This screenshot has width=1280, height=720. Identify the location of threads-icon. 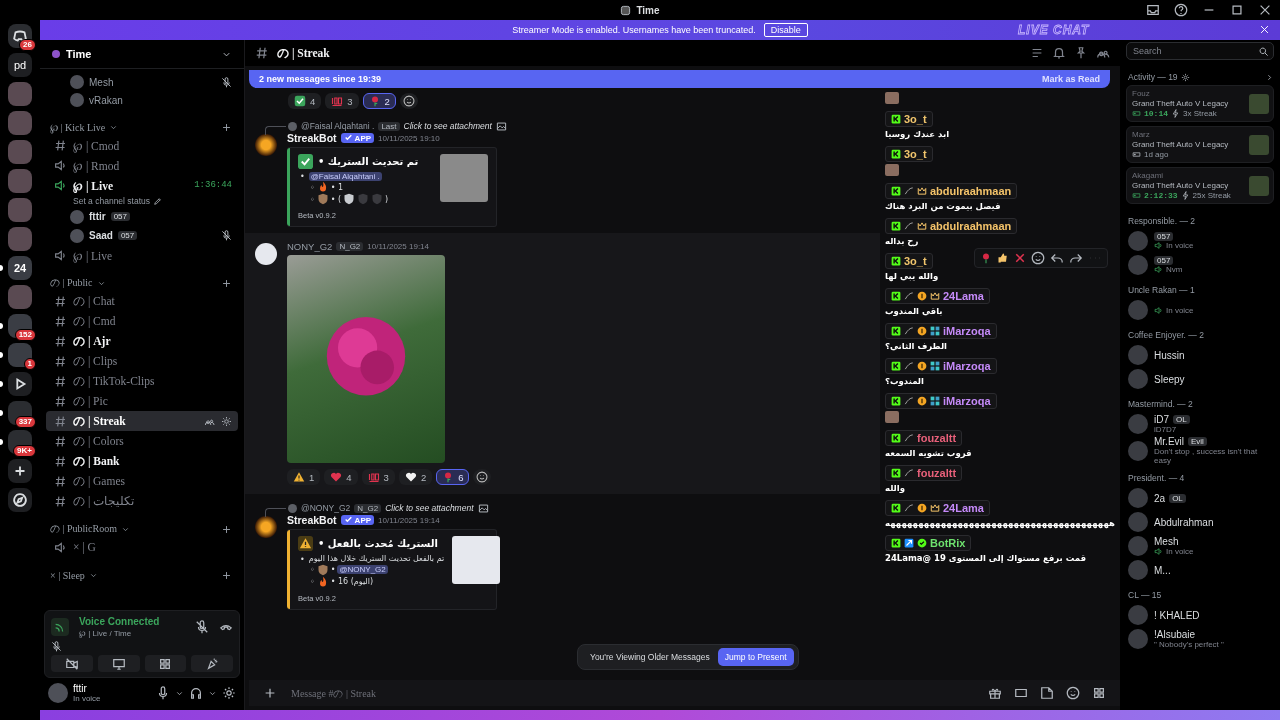
(1037, 53).